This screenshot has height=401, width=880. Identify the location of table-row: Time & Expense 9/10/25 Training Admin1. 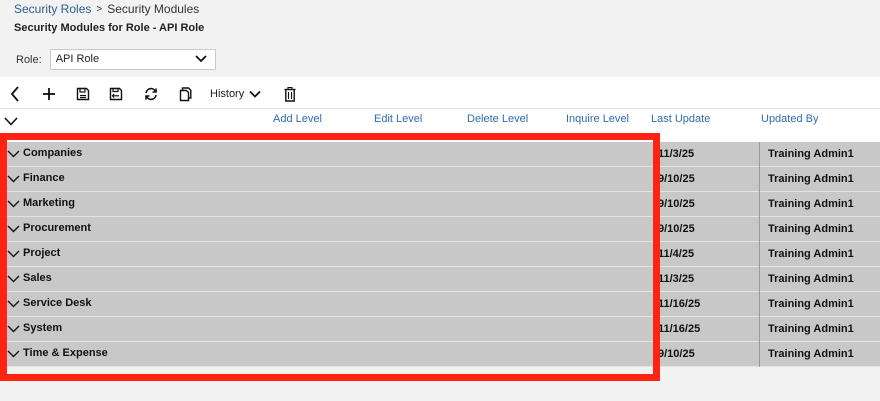
(440, 354).